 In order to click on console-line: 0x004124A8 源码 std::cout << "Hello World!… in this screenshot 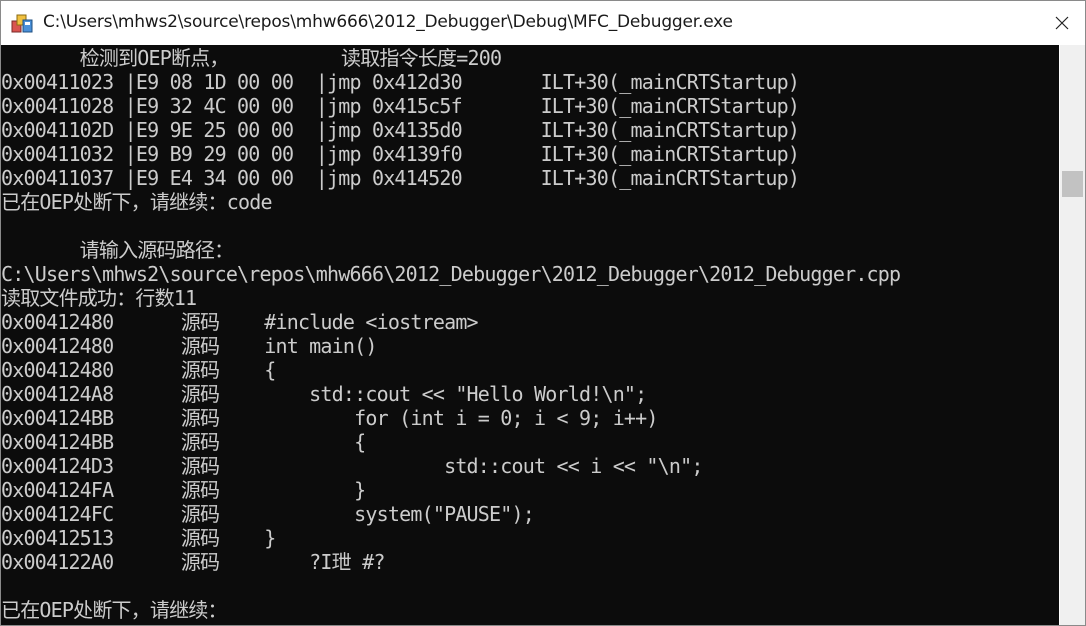, I will do `click(324, 394)`.